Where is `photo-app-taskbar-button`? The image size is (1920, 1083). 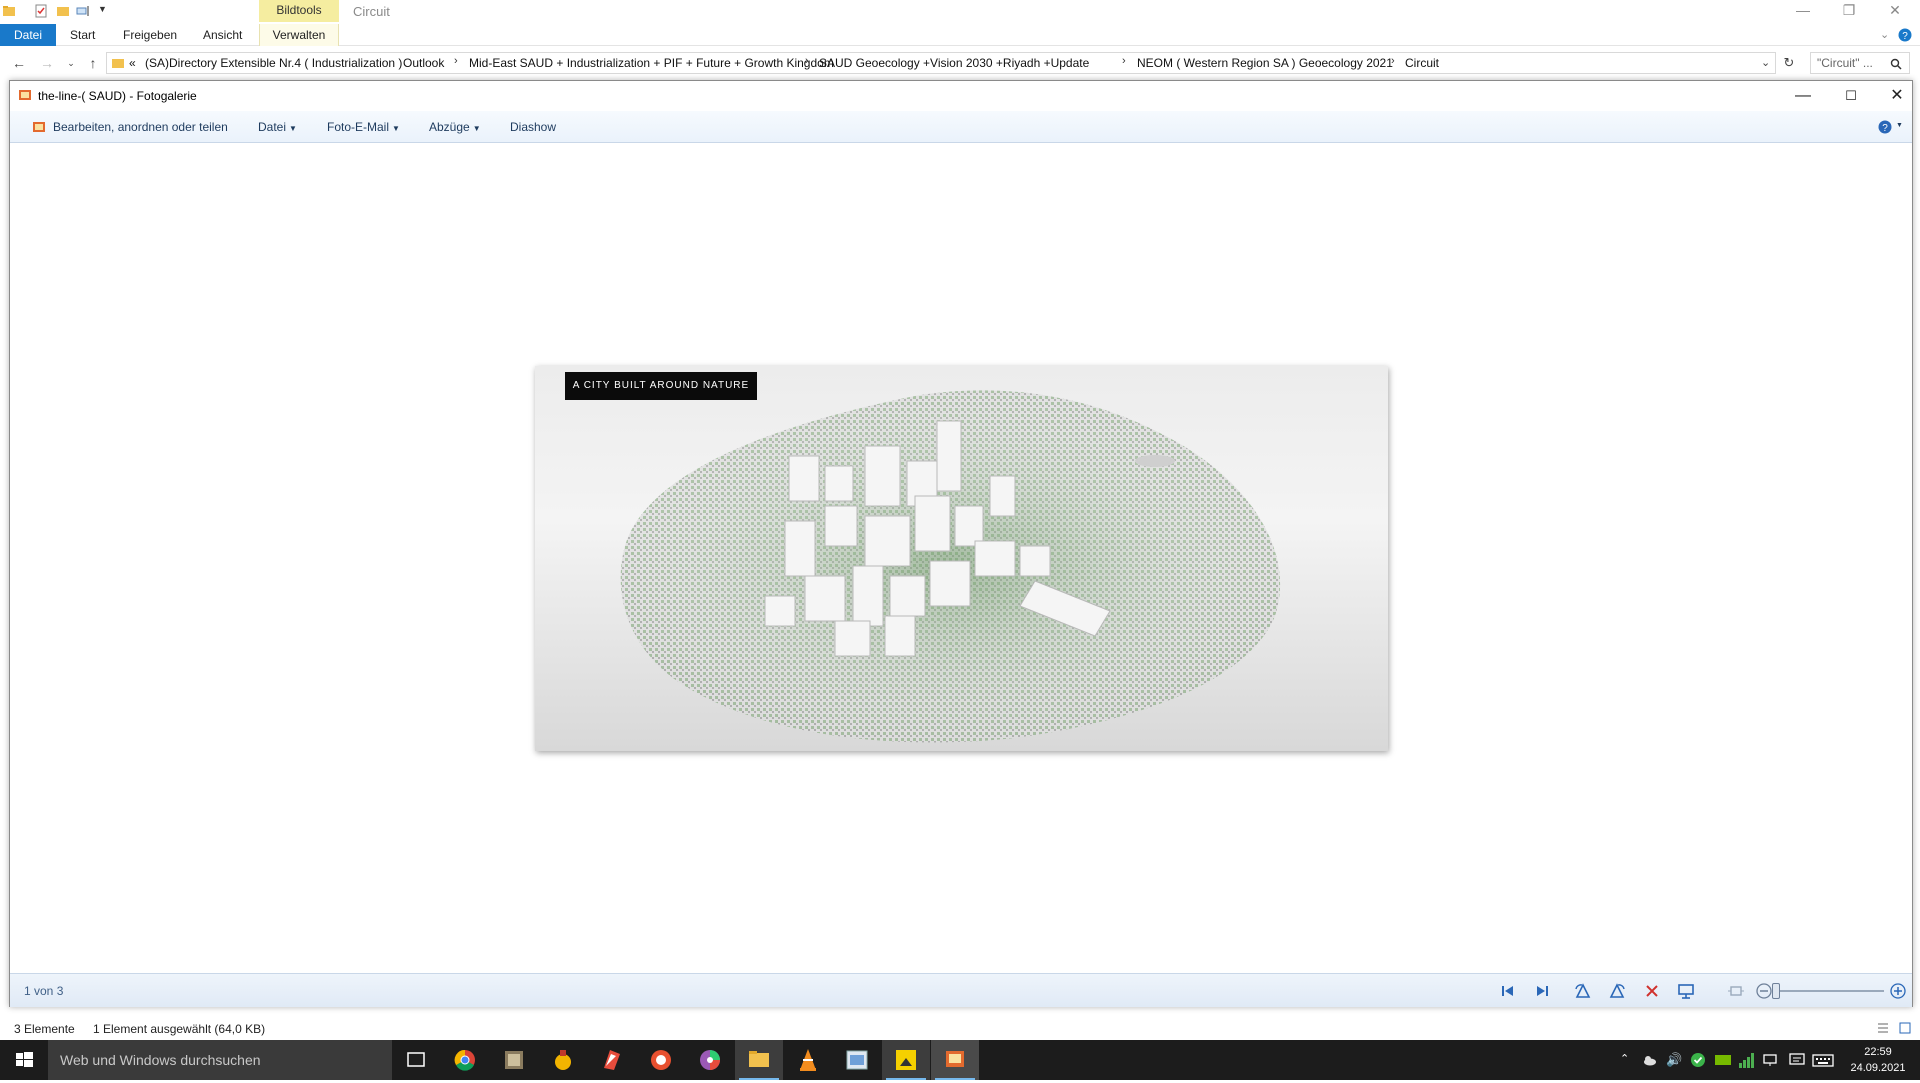
photo-app-taskbar-button is located at coordinates (906, 1060).